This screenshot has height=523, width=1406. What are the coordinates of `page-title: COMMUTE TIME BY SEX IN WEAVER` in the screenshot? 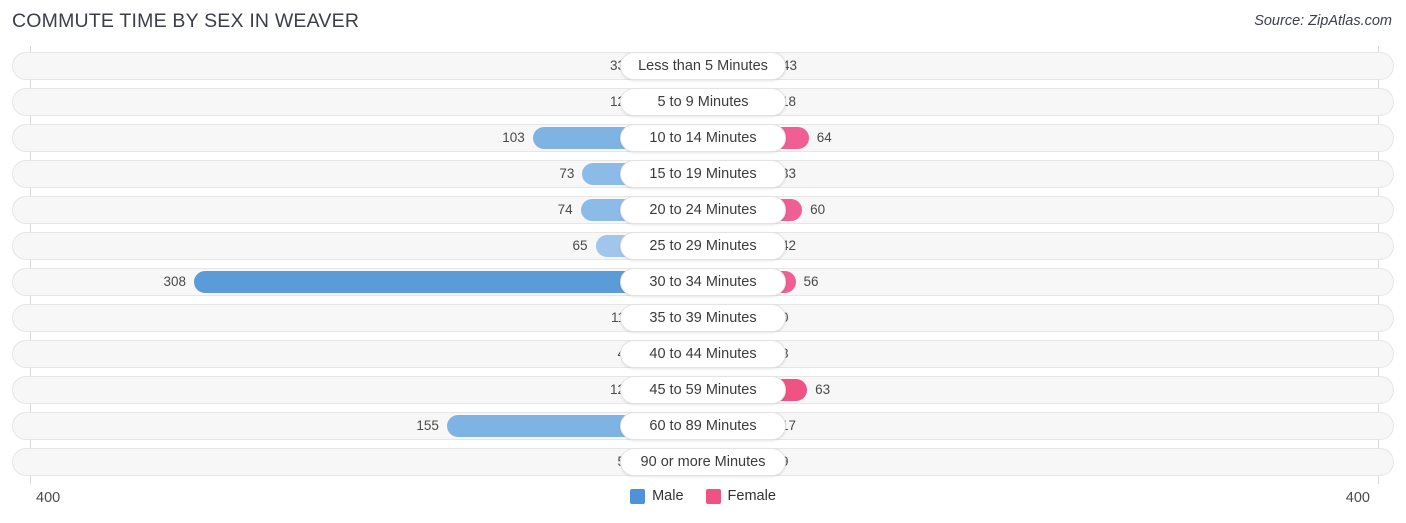 It's located at (186, 21).